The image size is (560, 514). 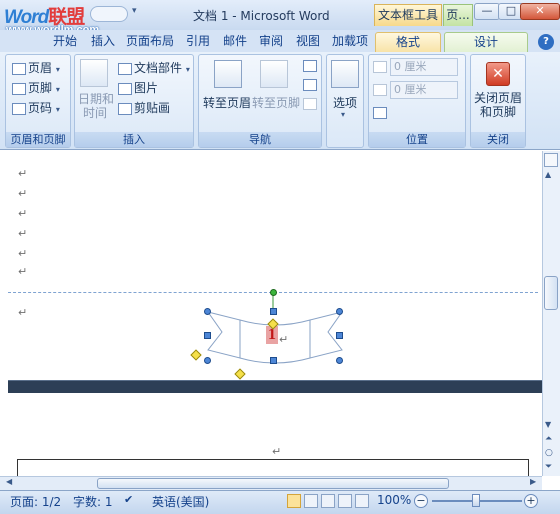 I want to click on footer-distance-stepper: 0 厘米, so click(x=424, y=90).